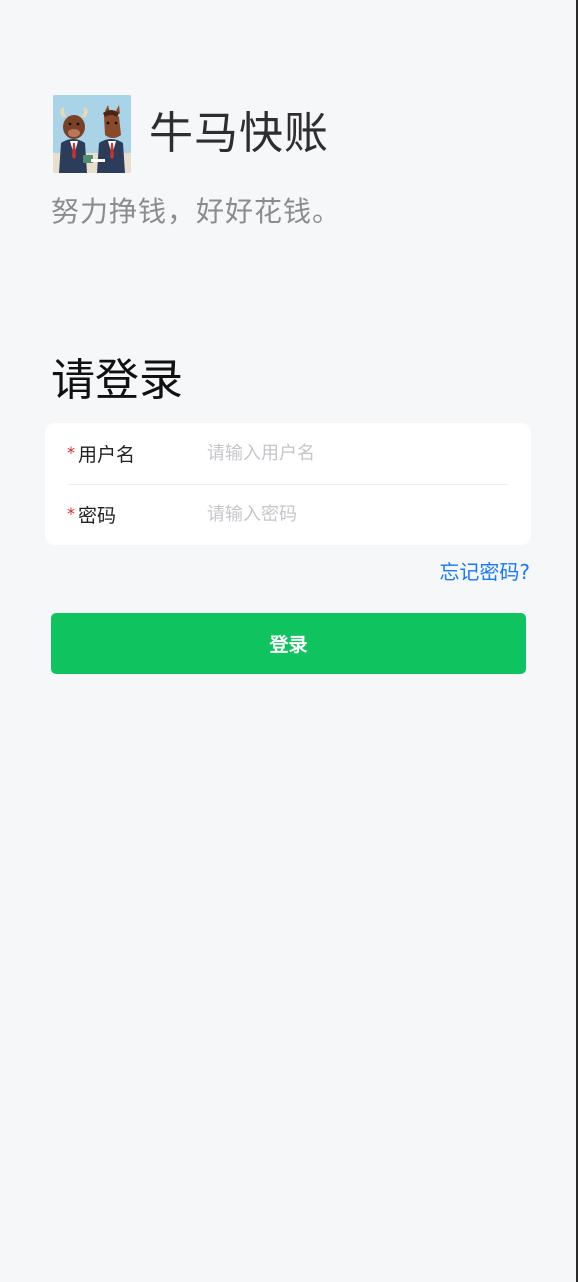 The image size is (578, 1282). What do you see at coordinates (97, 516) in the screenshot?
I see `password-label-text: 密码` at bounding box center [97, 516].